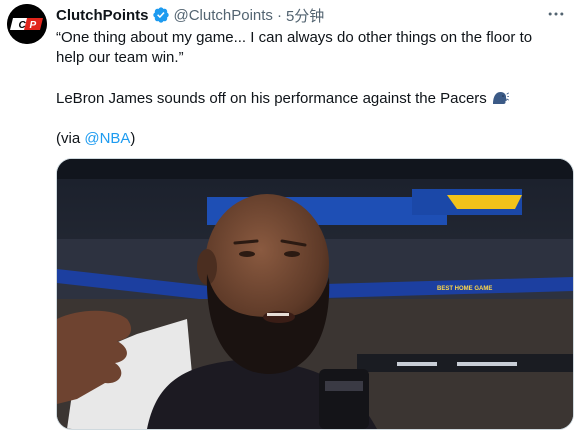 The image size is (582, 430). I want to click on timestamp: 5分钟, so click(305, 15).